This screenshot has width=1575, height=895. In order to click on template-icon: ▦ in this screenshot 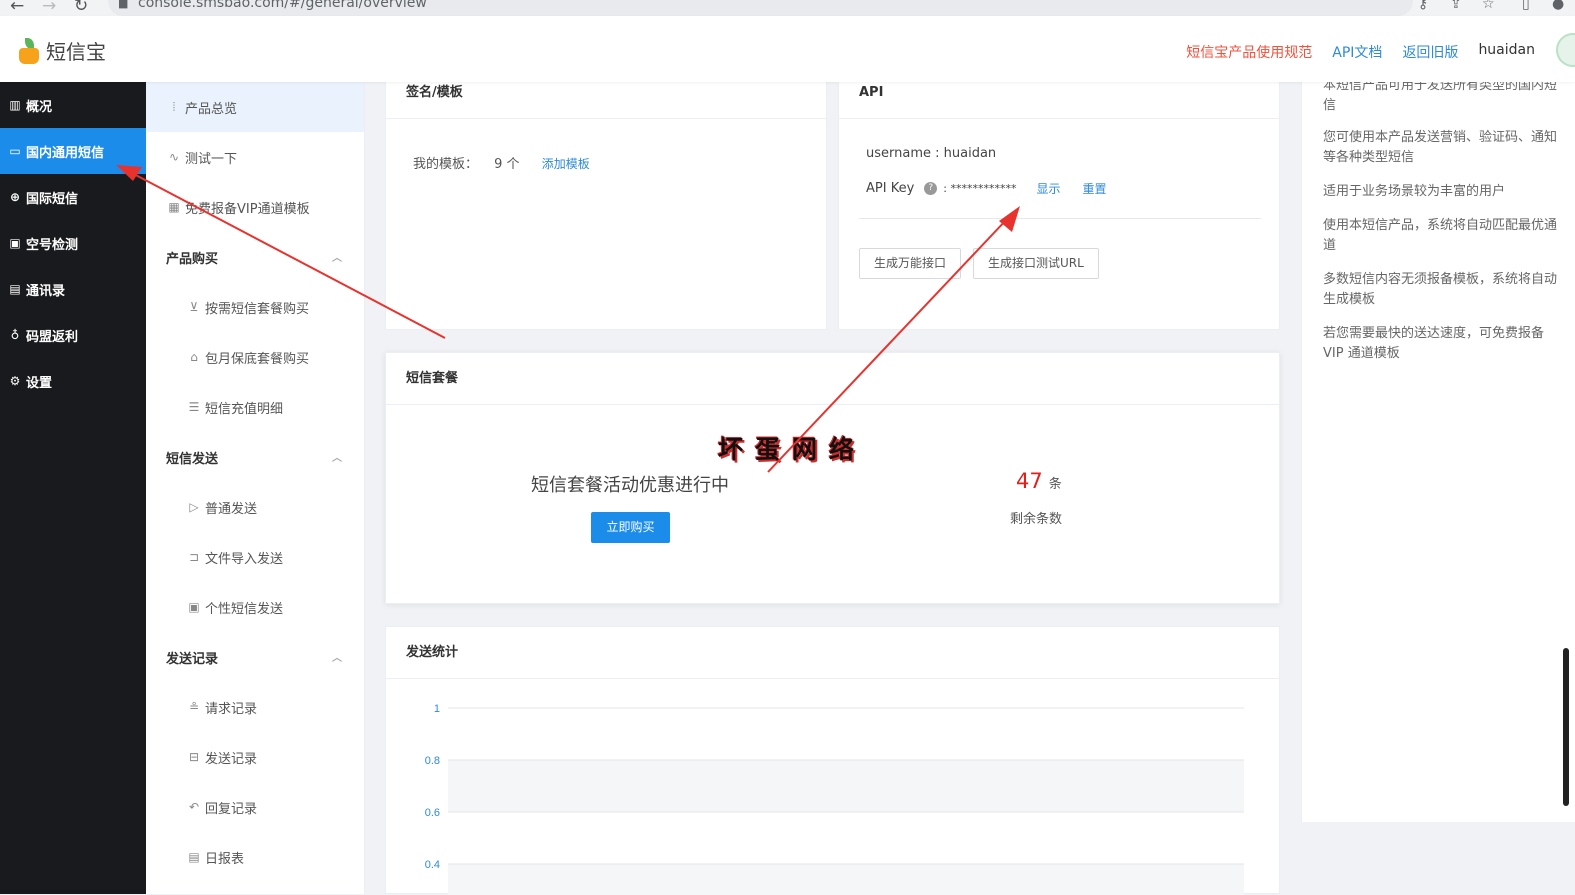, I will do `click(174, 207)`.